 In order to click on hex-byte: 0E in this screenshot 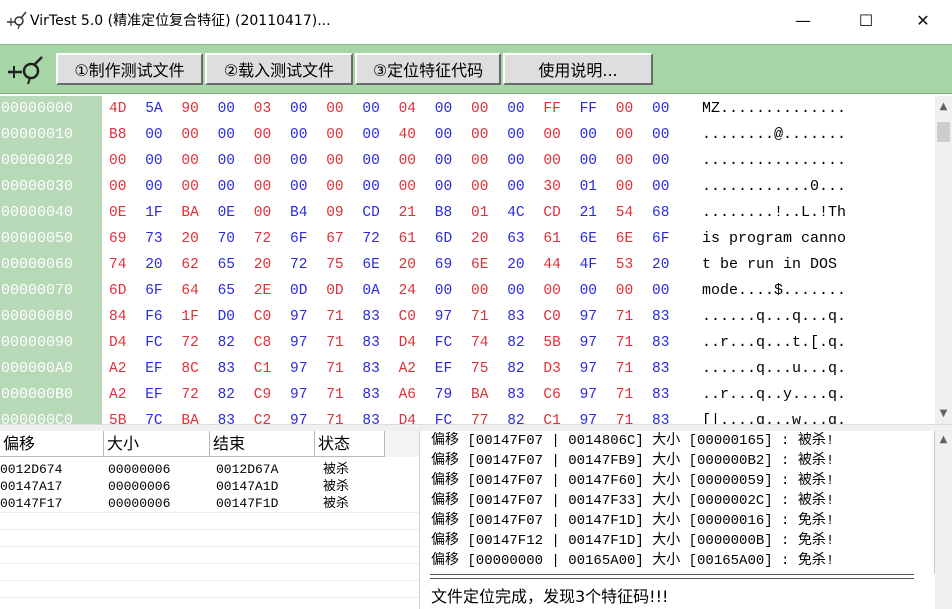, I will do `click(226, 213)`.